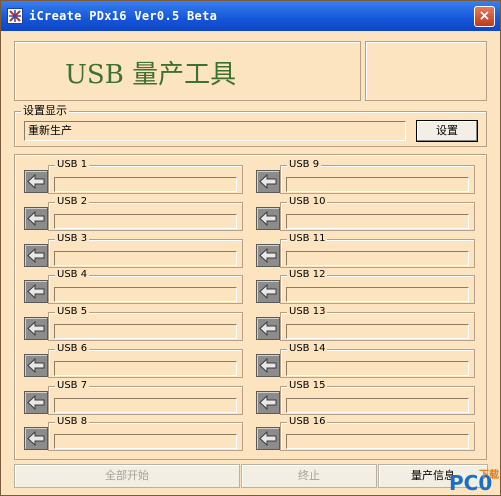  I want to click on watermark-sub: 下载, so click(489, 475).